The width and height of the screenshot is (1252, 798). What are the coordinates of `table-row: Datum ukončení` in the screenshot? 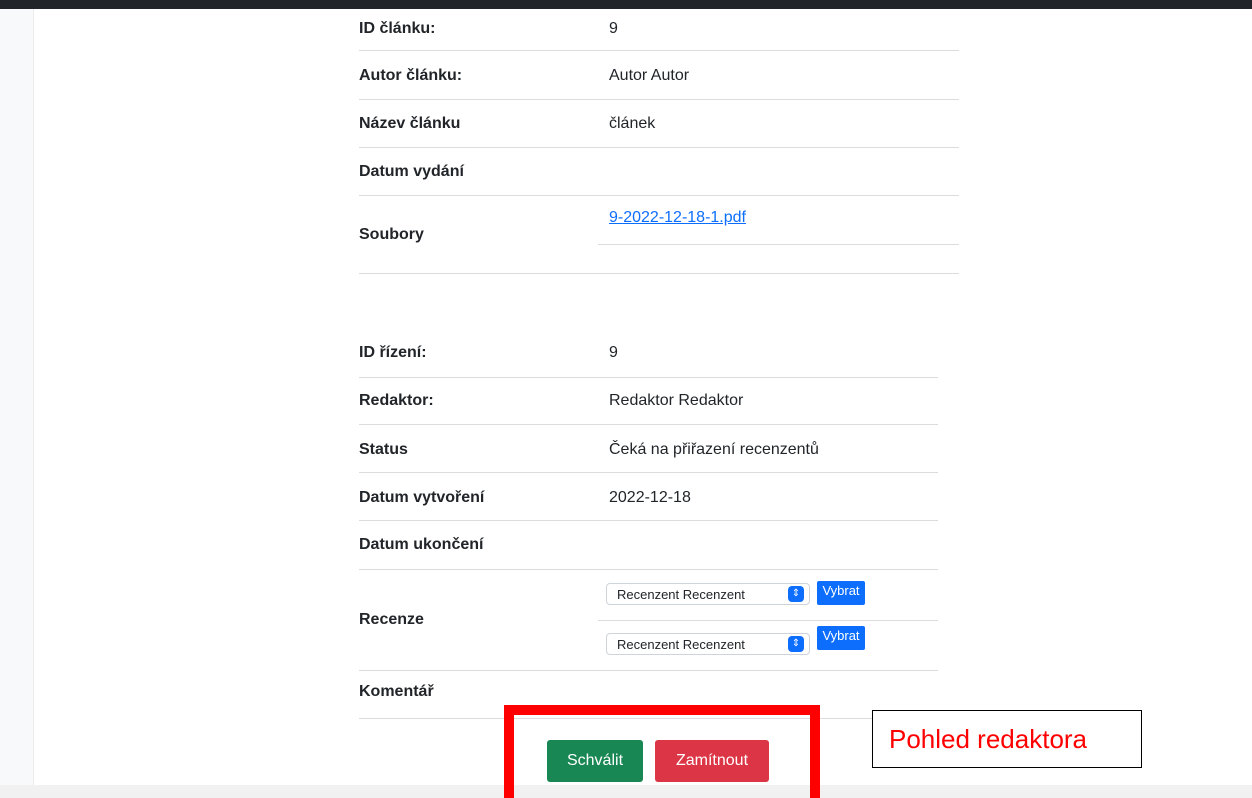 It's located at (648, 545).